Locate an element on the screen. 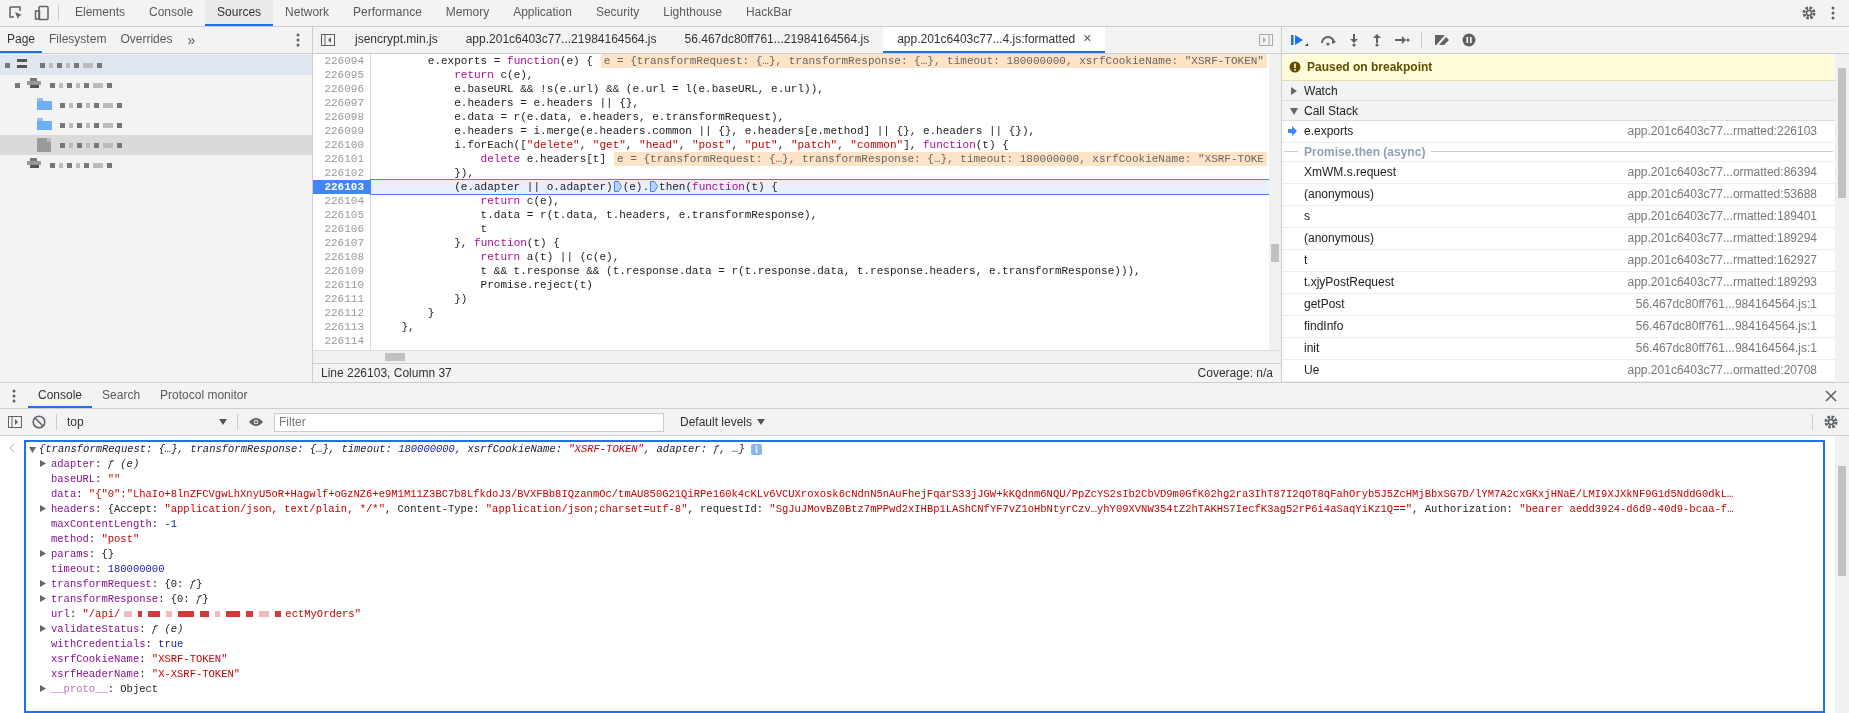 The width and height of the screenshot is (1849, 713). navigator-tab: Overrides is located at coordinates (146, 40).